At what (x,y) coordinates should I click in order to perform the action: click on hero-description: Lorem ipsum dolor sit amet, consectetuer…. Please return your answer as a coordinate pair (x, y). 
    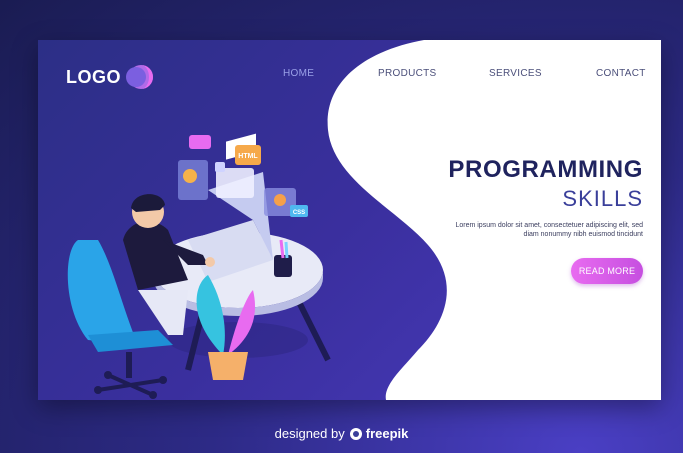
    Looking at the image, I should click on (549, 230).